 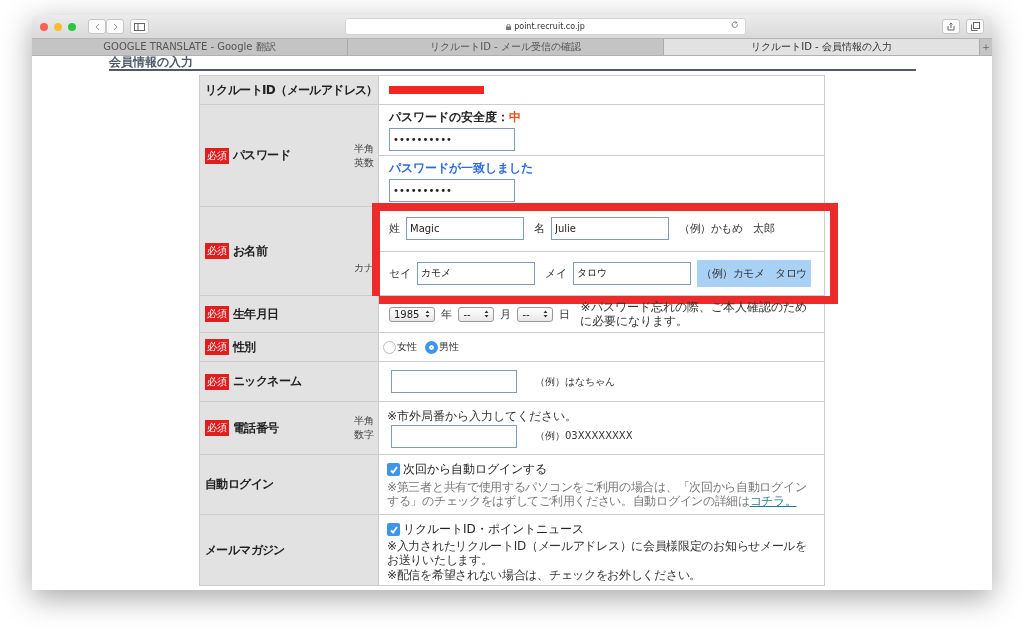 I want to click on note-text: ※配信を希望されない場合は、チェックをお外しください。, so click(x=544, y=575).